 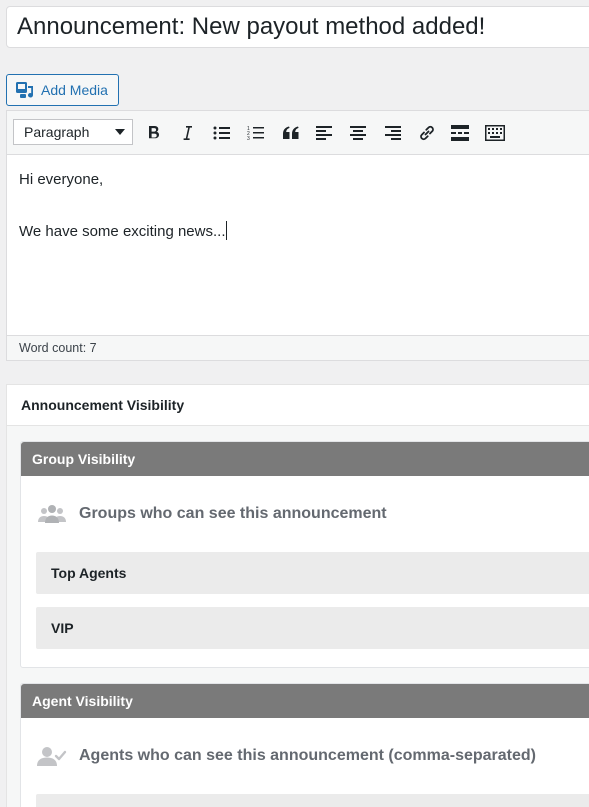 I want to click on numbered-list-icon: 1 2 3, so click(x=255, y=133).